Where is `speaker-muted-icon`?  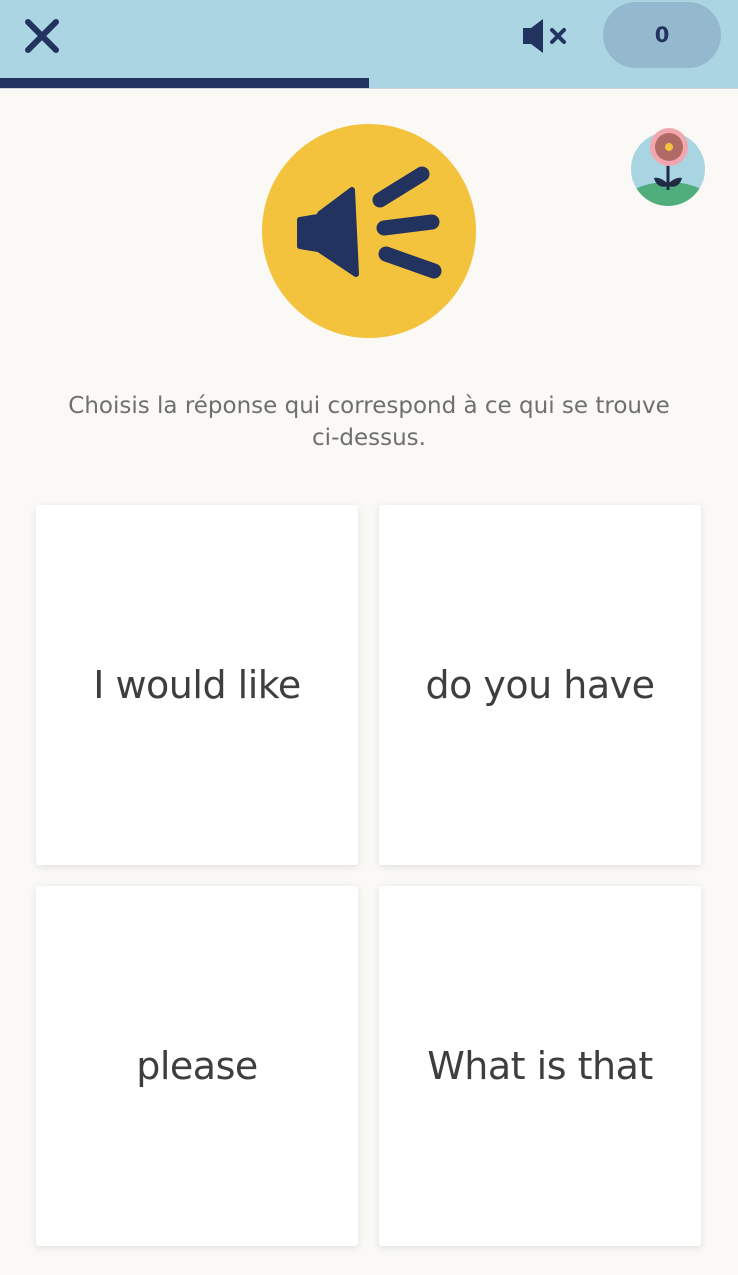 speaker-muted-icon is located at coordinates (544, 36).